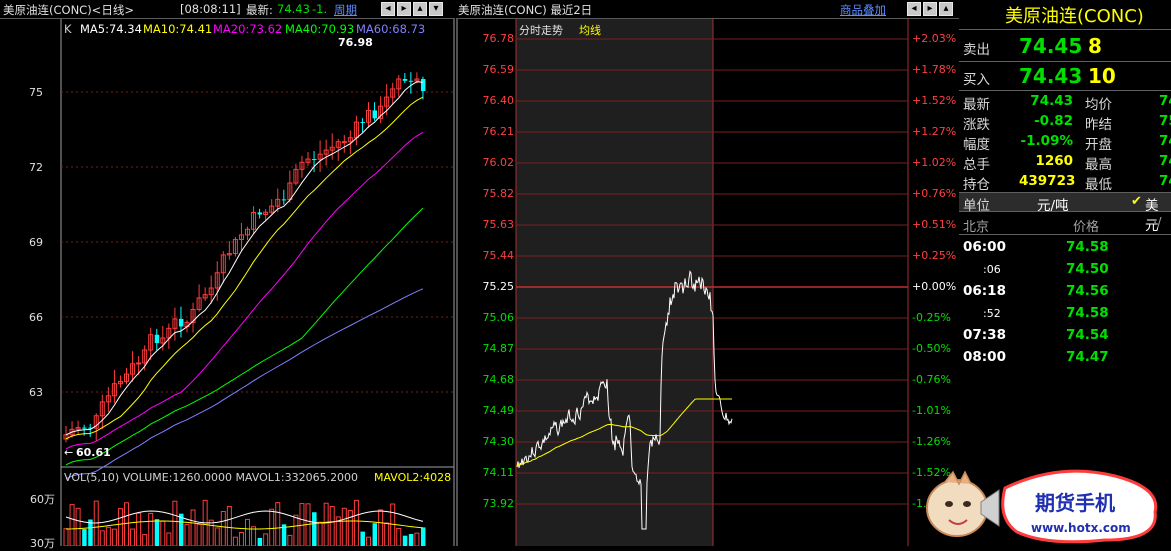 This screenshot has height=551, width=1171. Describe the element at coordinates (36, 242) in the screenshot. I see `price-tick: 69` at that location.